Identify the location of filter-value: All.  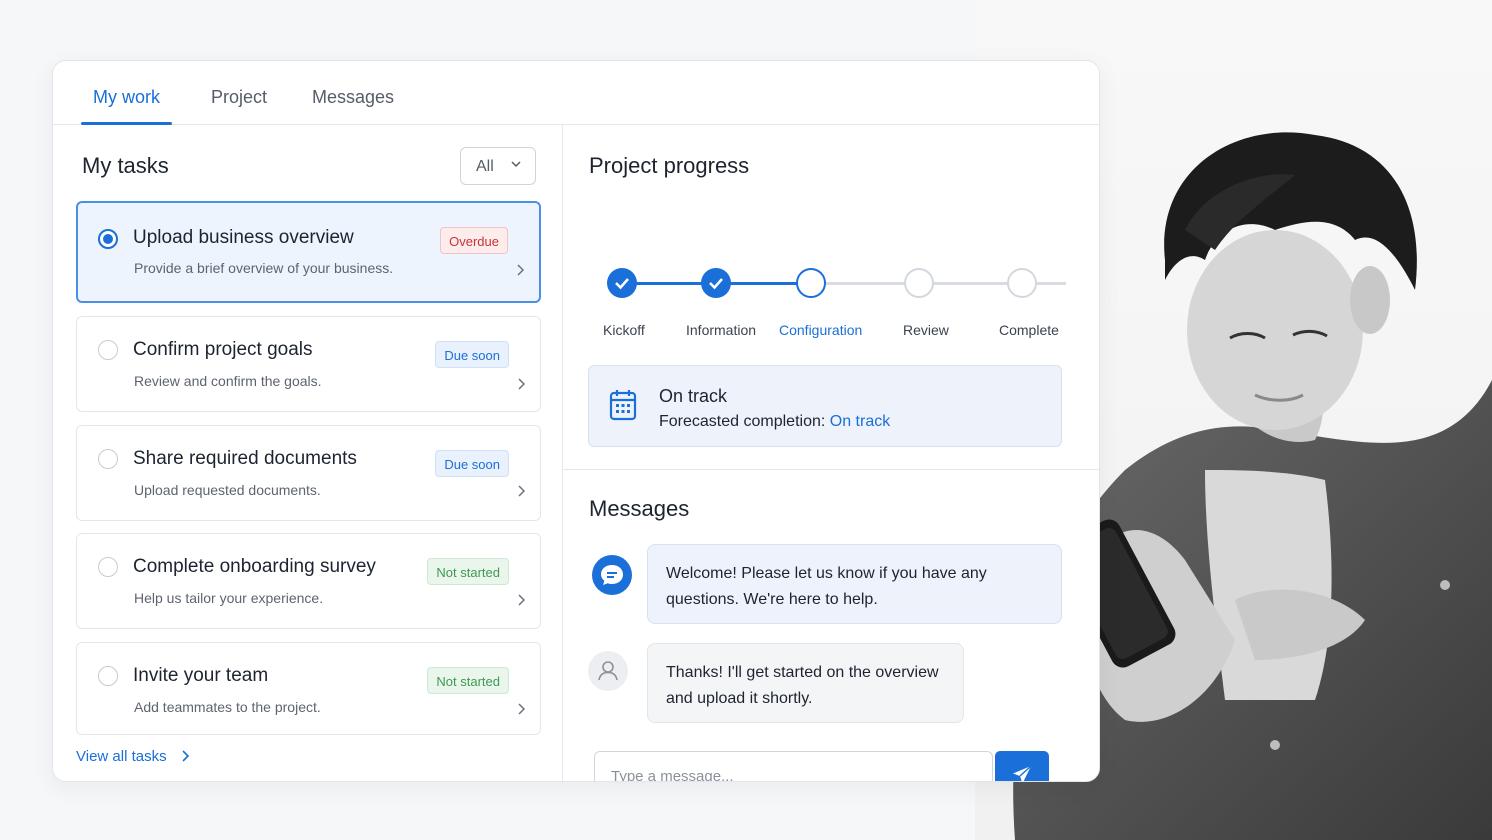
(485, 166).